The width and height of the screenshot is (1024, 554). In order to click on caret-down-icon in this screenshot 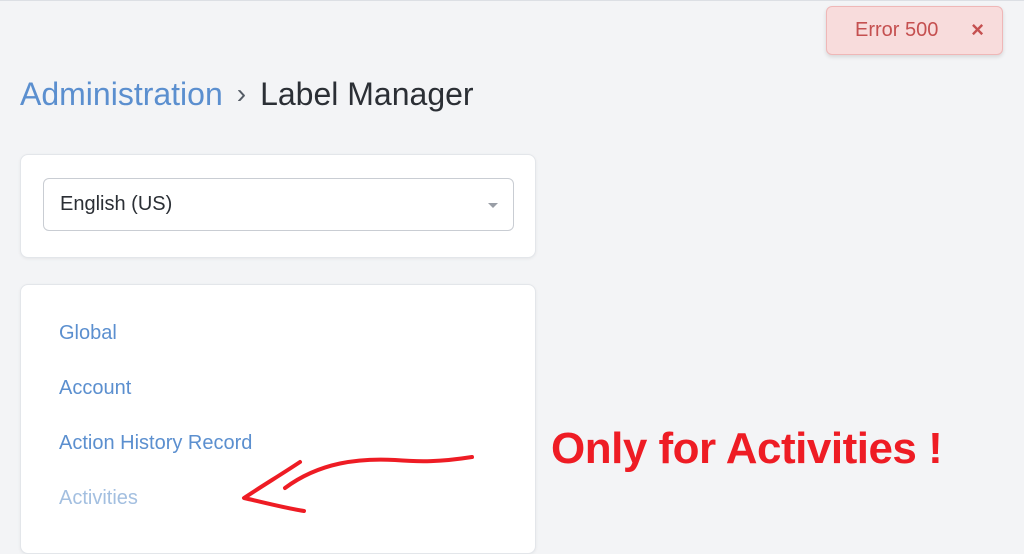, I will do `click(493, 205)`.